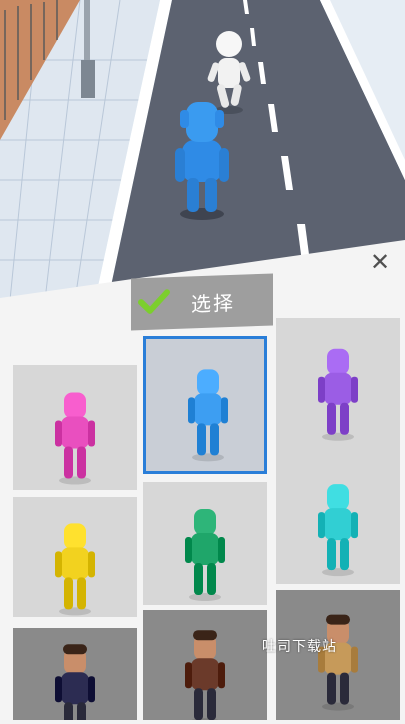  I want to click on character-card-magenta, so click(75, 427).